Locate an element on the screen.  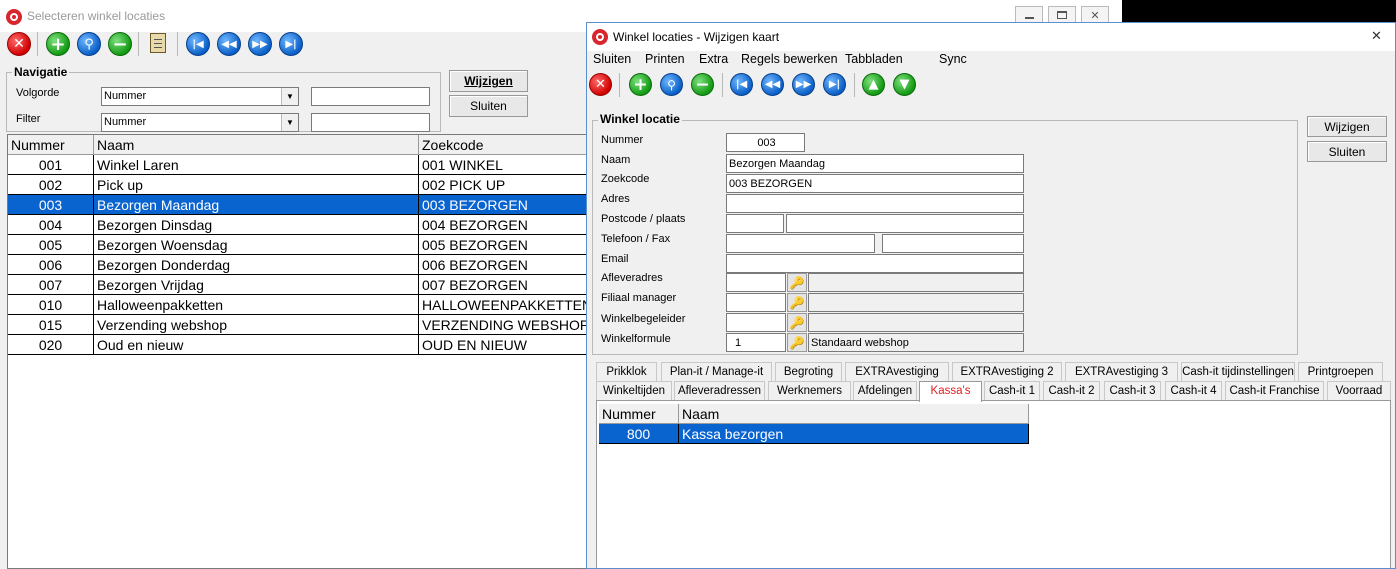
app-logo-icon is located at coordinates (14, 17).